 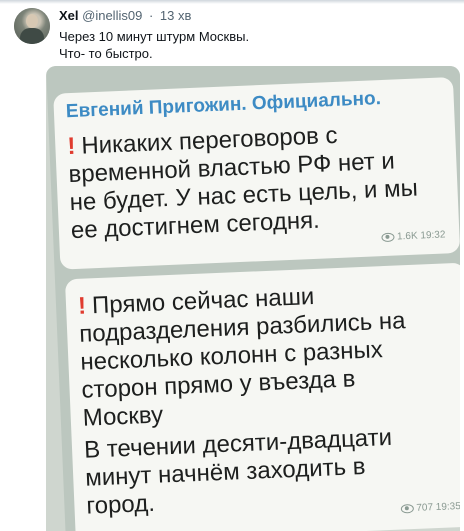 I want to click on tweet-time: 13 хв, so click(x=175, y=15).